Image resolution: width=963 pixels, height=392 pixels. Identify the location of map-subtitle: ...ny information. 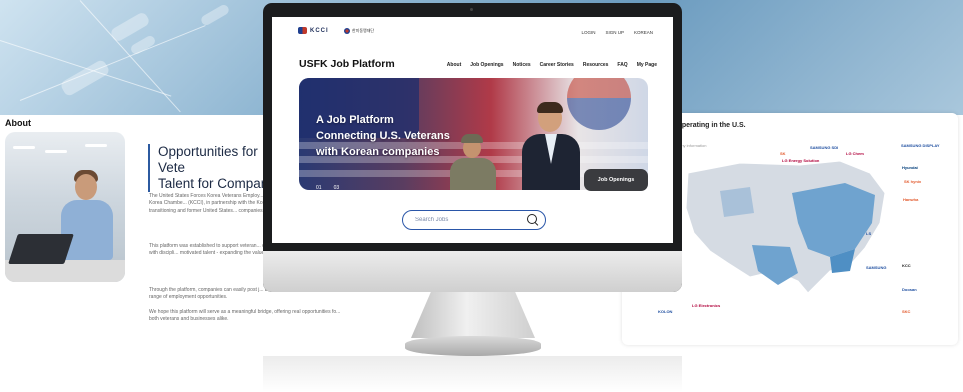
(692, 145).